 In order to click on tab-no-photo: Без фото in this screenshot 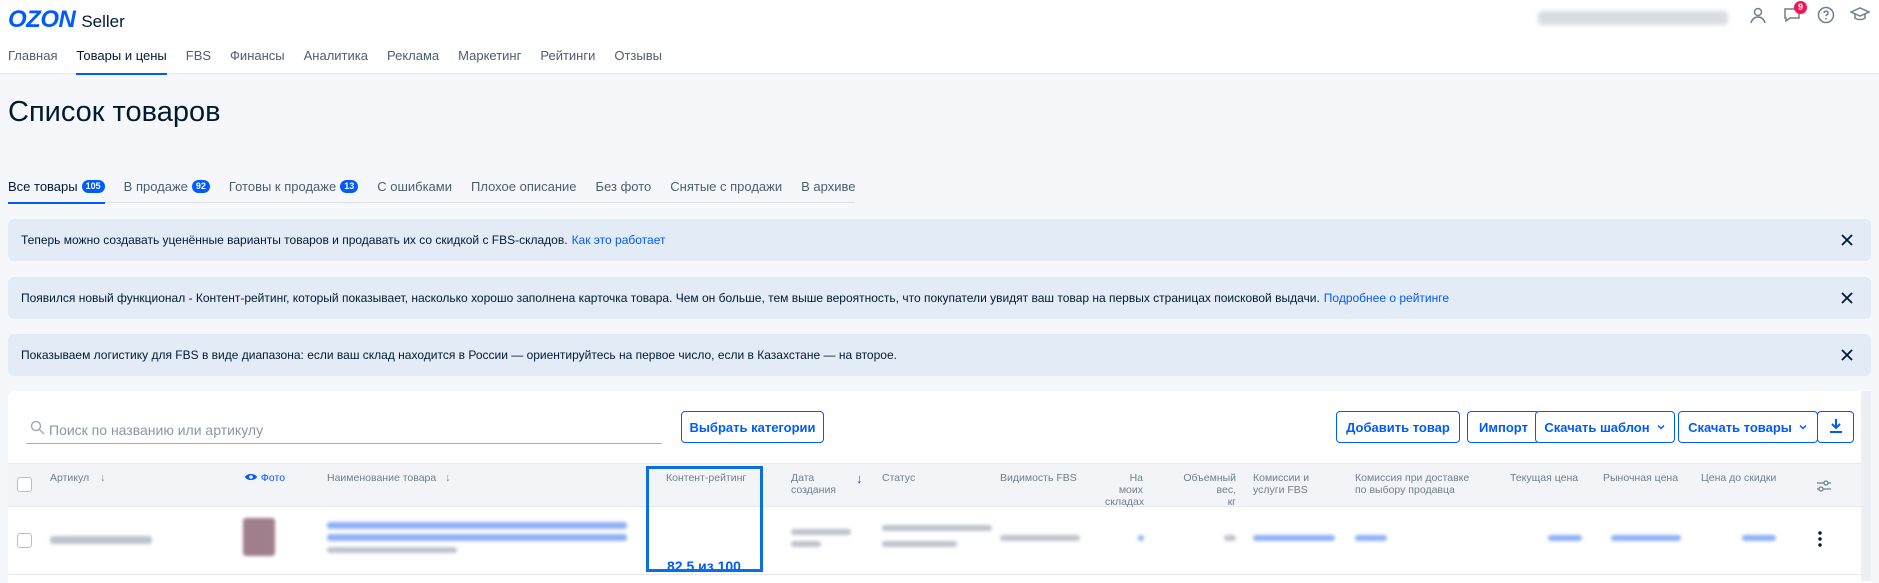, I will do `click(624, 186)`.